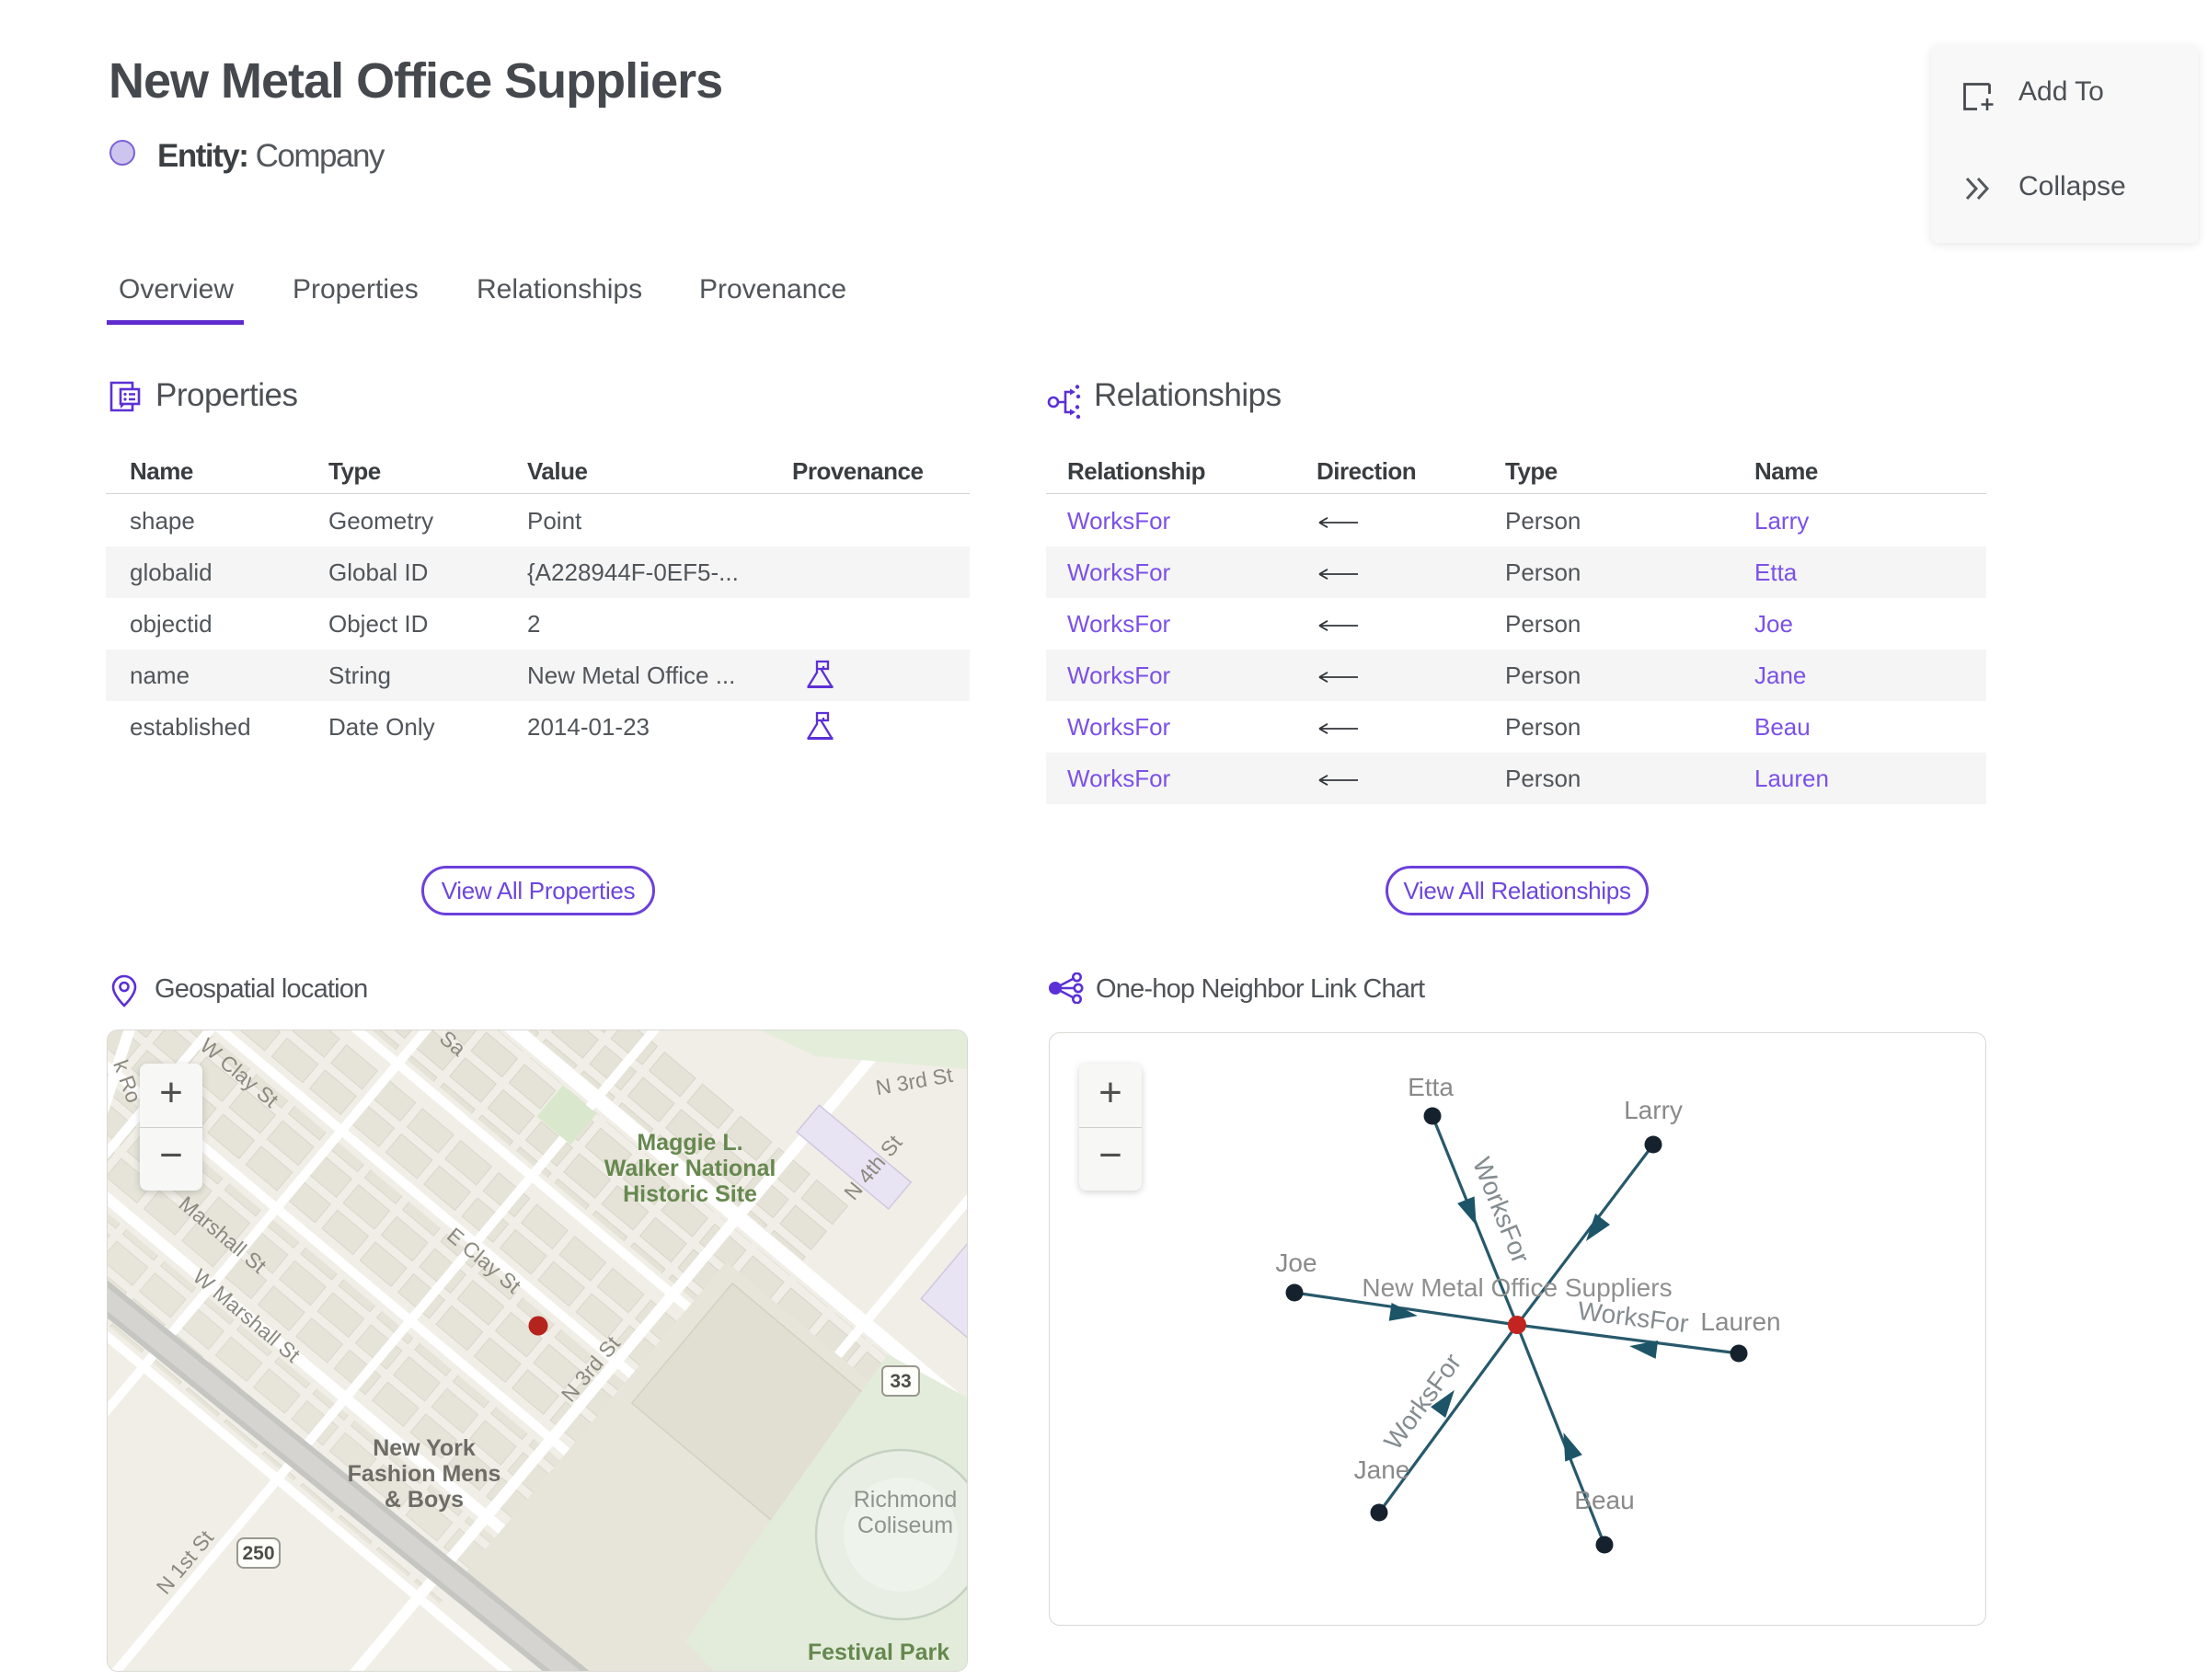  What do you see at coordinates (689, 1143) in the screenshot?
I see `svg-text: Maggie L.` at bounding box center [689, 1143].